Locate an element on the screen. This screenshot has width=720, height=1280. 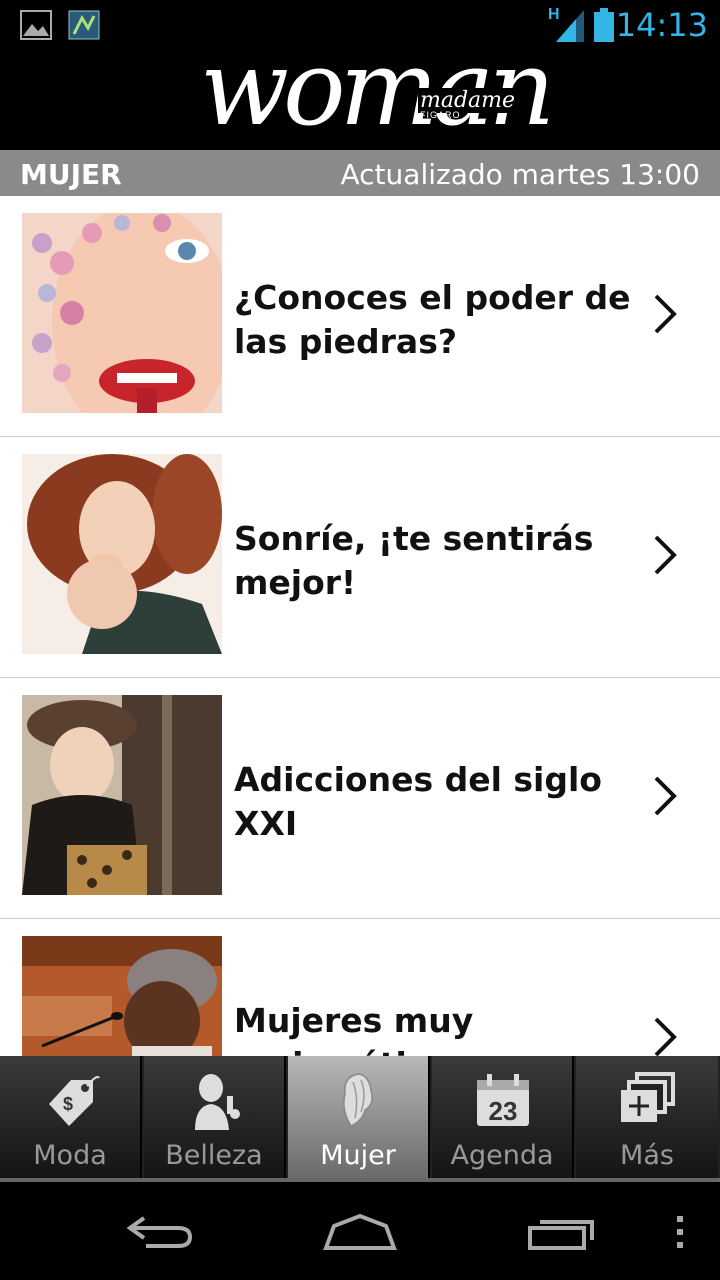
calendar-icon: 23 is located at coordinates (503, 1100).